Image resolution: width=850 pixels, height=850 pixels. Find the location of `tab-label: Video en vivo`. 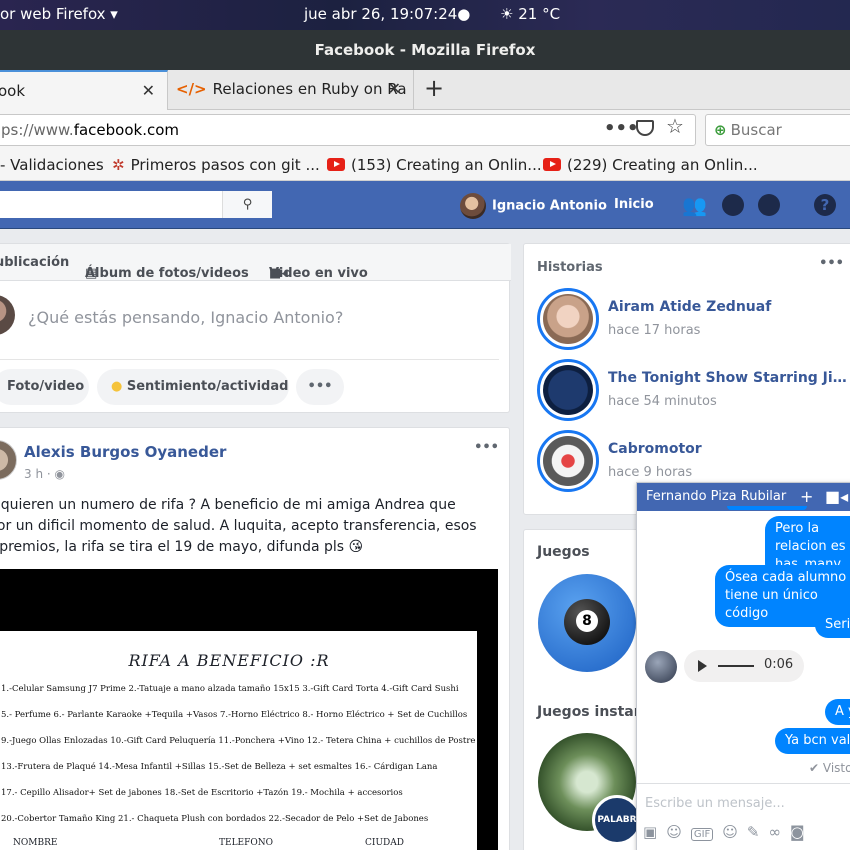

tab-label: Video en vivo is located at coordinates (318, 273).